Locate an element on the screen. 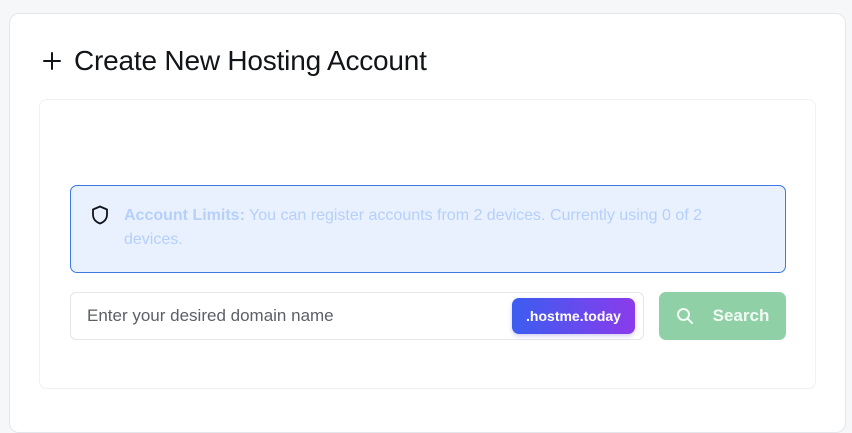 This screenshot has width=852, height=433. shield-icon is located at coordinates (100, 215).